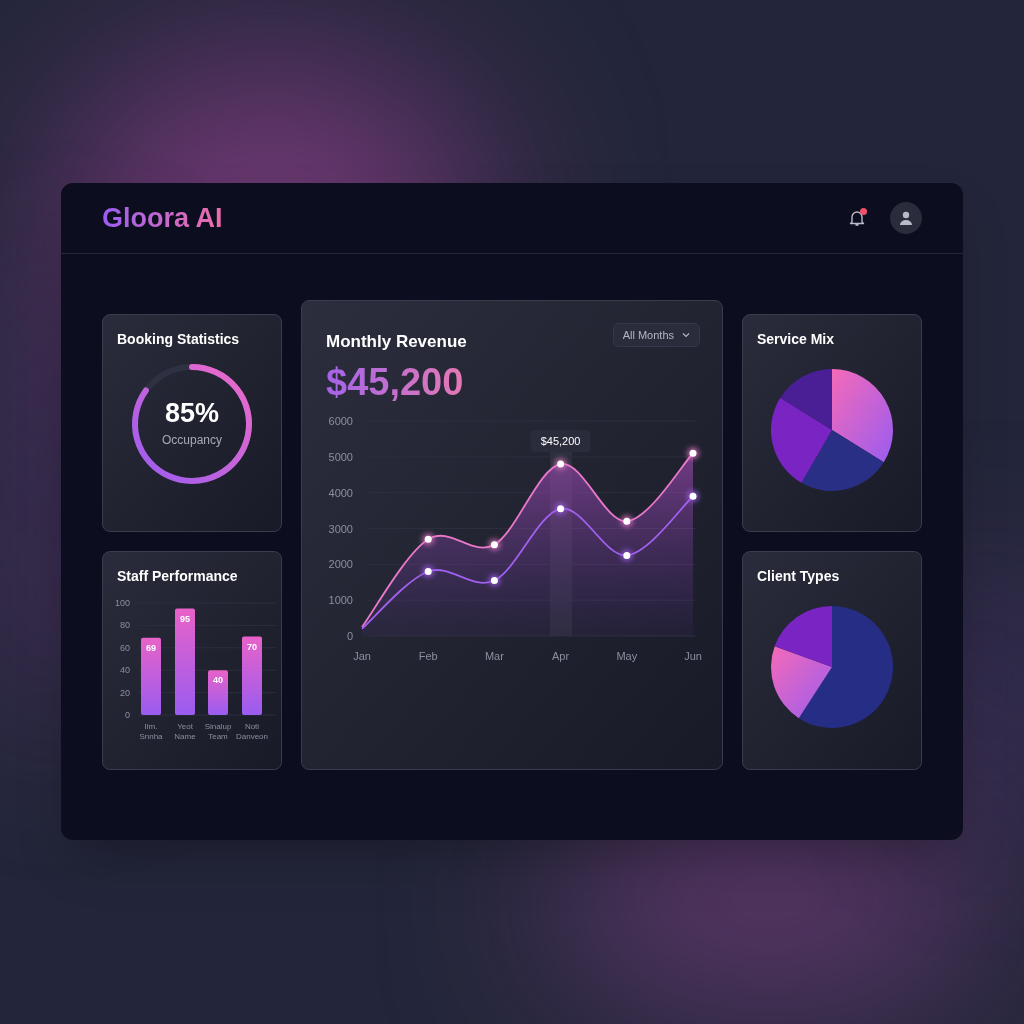  Describe the element at coordinates (362, 655) in the screenshot. I see `axis-label: Jan` at that location.